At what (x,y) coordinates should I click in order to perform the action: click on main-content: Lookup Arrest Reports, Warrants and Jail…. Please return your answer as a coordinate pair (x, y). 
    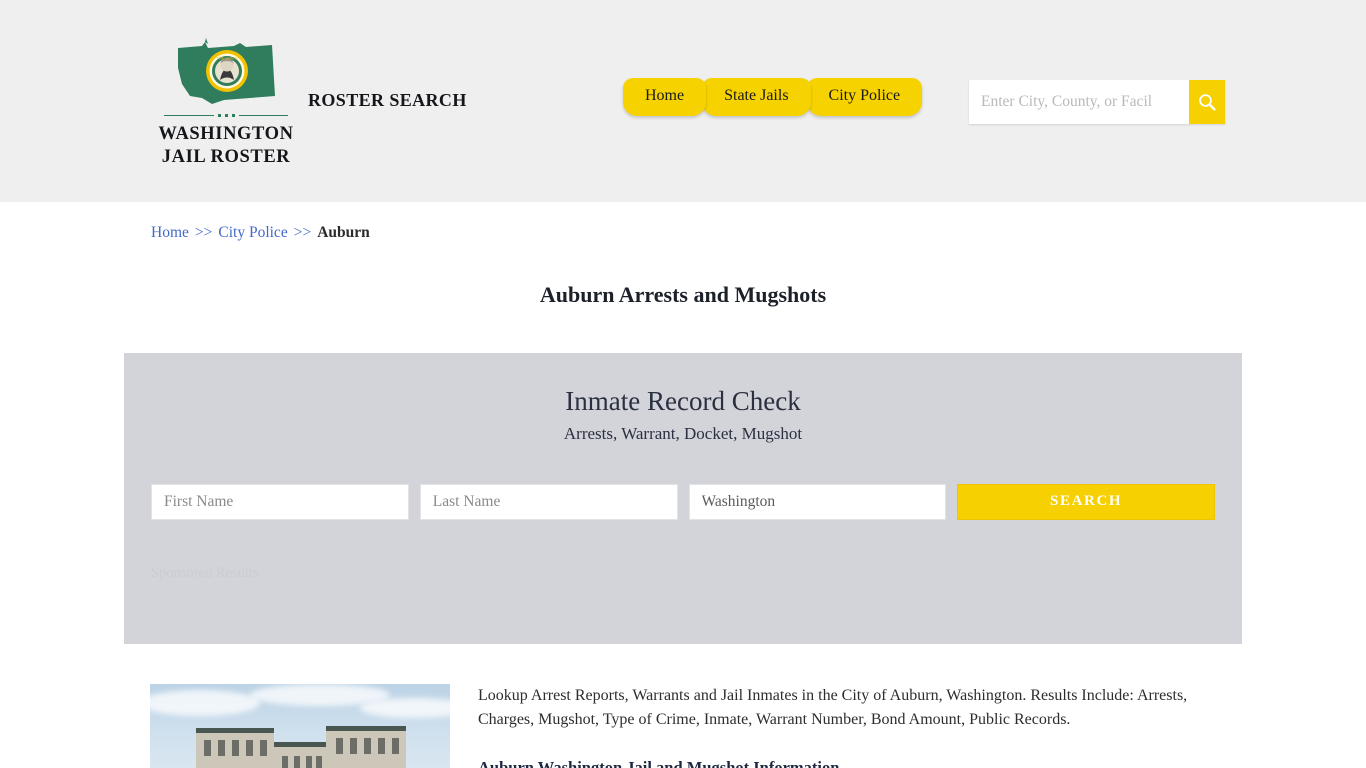
    Looking at the image, I should click on (683, 726).